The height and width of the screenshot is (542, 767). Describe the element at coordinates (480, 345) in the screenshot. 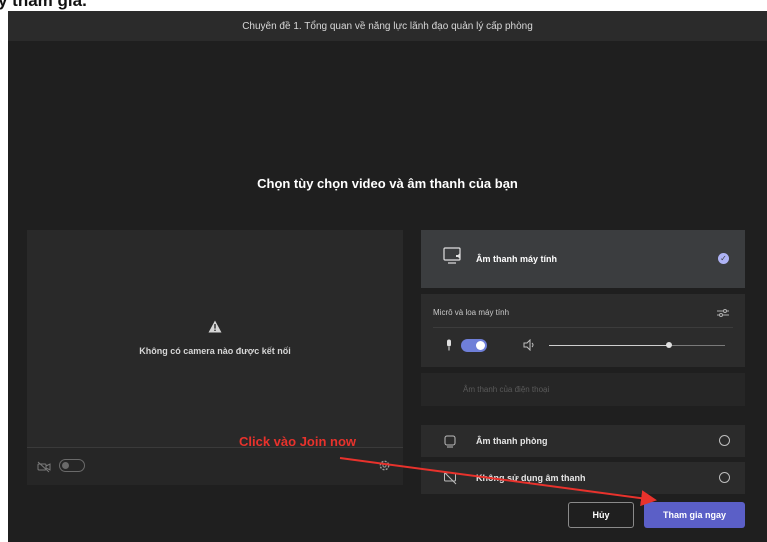

I see `microphone-toggle-knob` at that location.